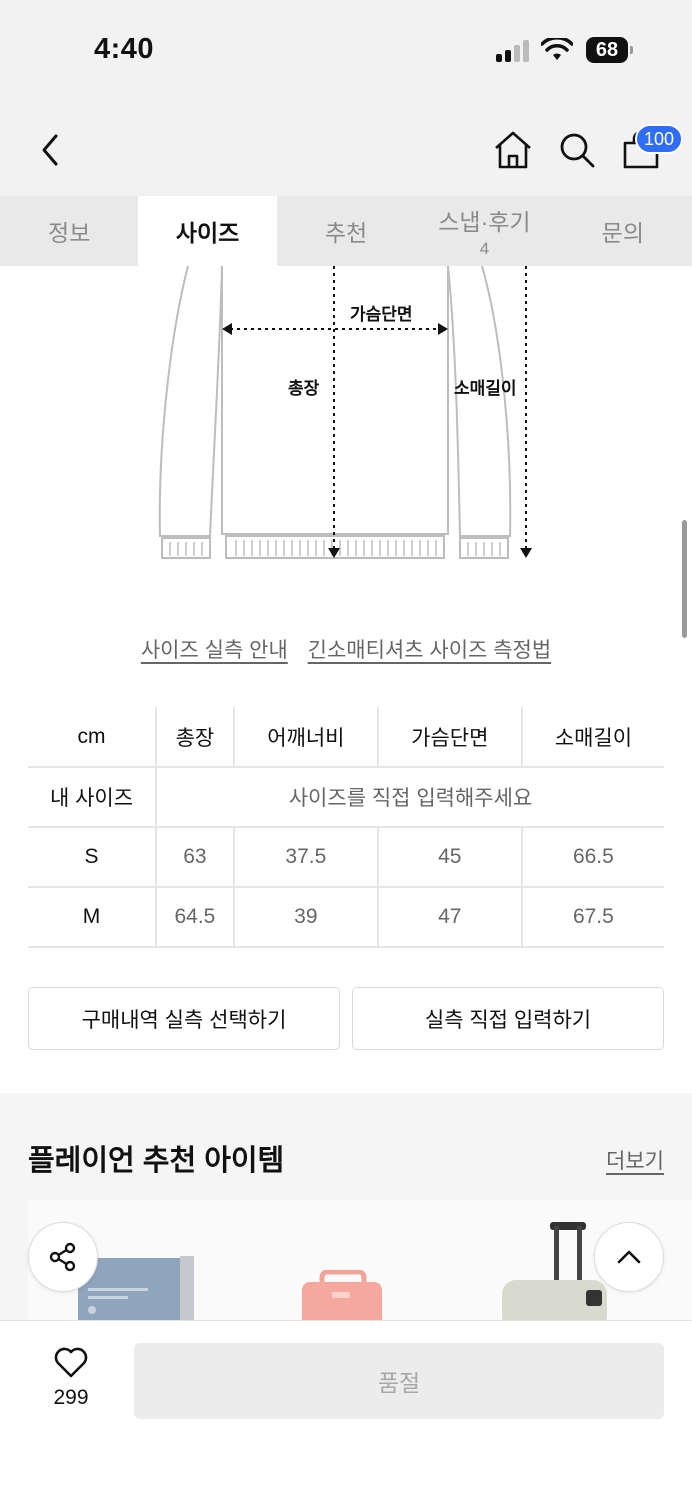  What do you see at coordinates (305, 737) in the screenshot?
I see `table-header-cell: 어깨너비` at bounding box center [305, 737].